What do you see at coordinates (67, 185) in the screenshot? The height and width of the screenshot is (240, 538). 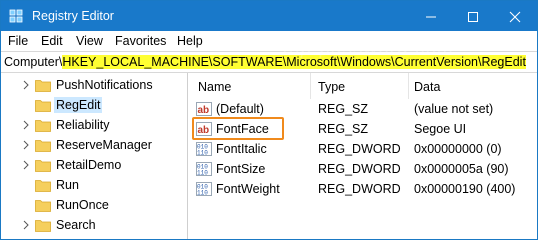 I see `tree-item-label: Run` at bounding box center [67, 185].